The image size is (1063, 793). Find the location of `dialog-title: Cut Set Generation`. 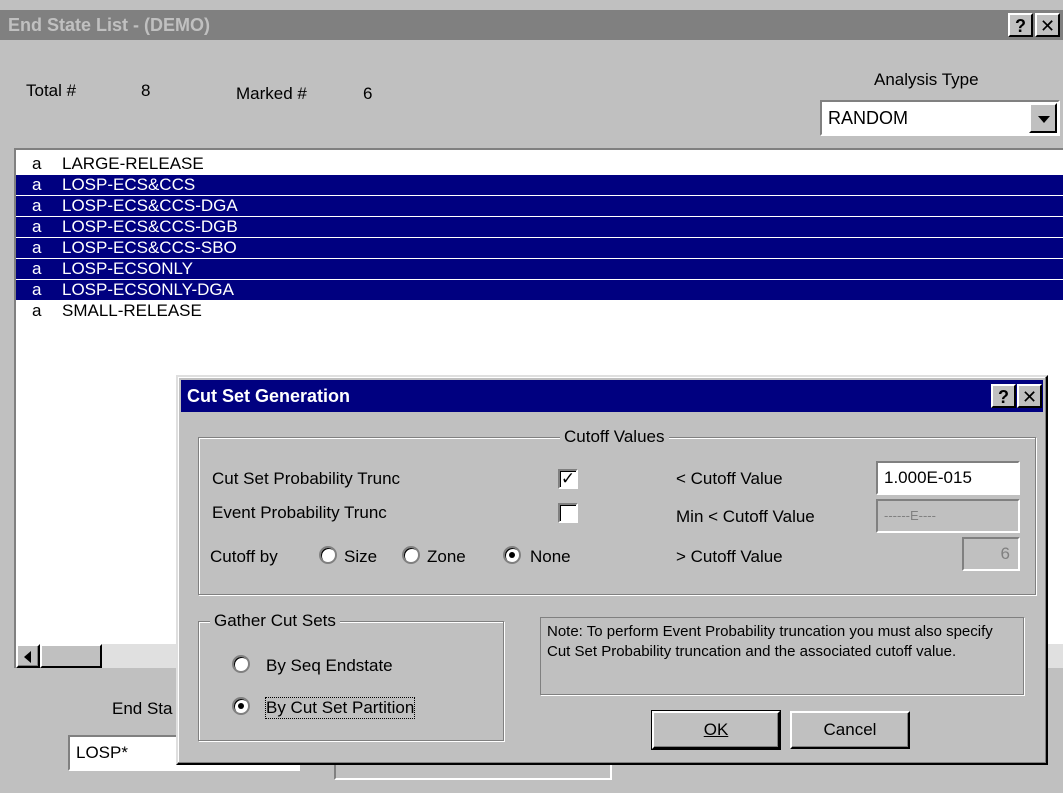

dialog-title: Cut Set Generation is located at coordinates (269, 396).